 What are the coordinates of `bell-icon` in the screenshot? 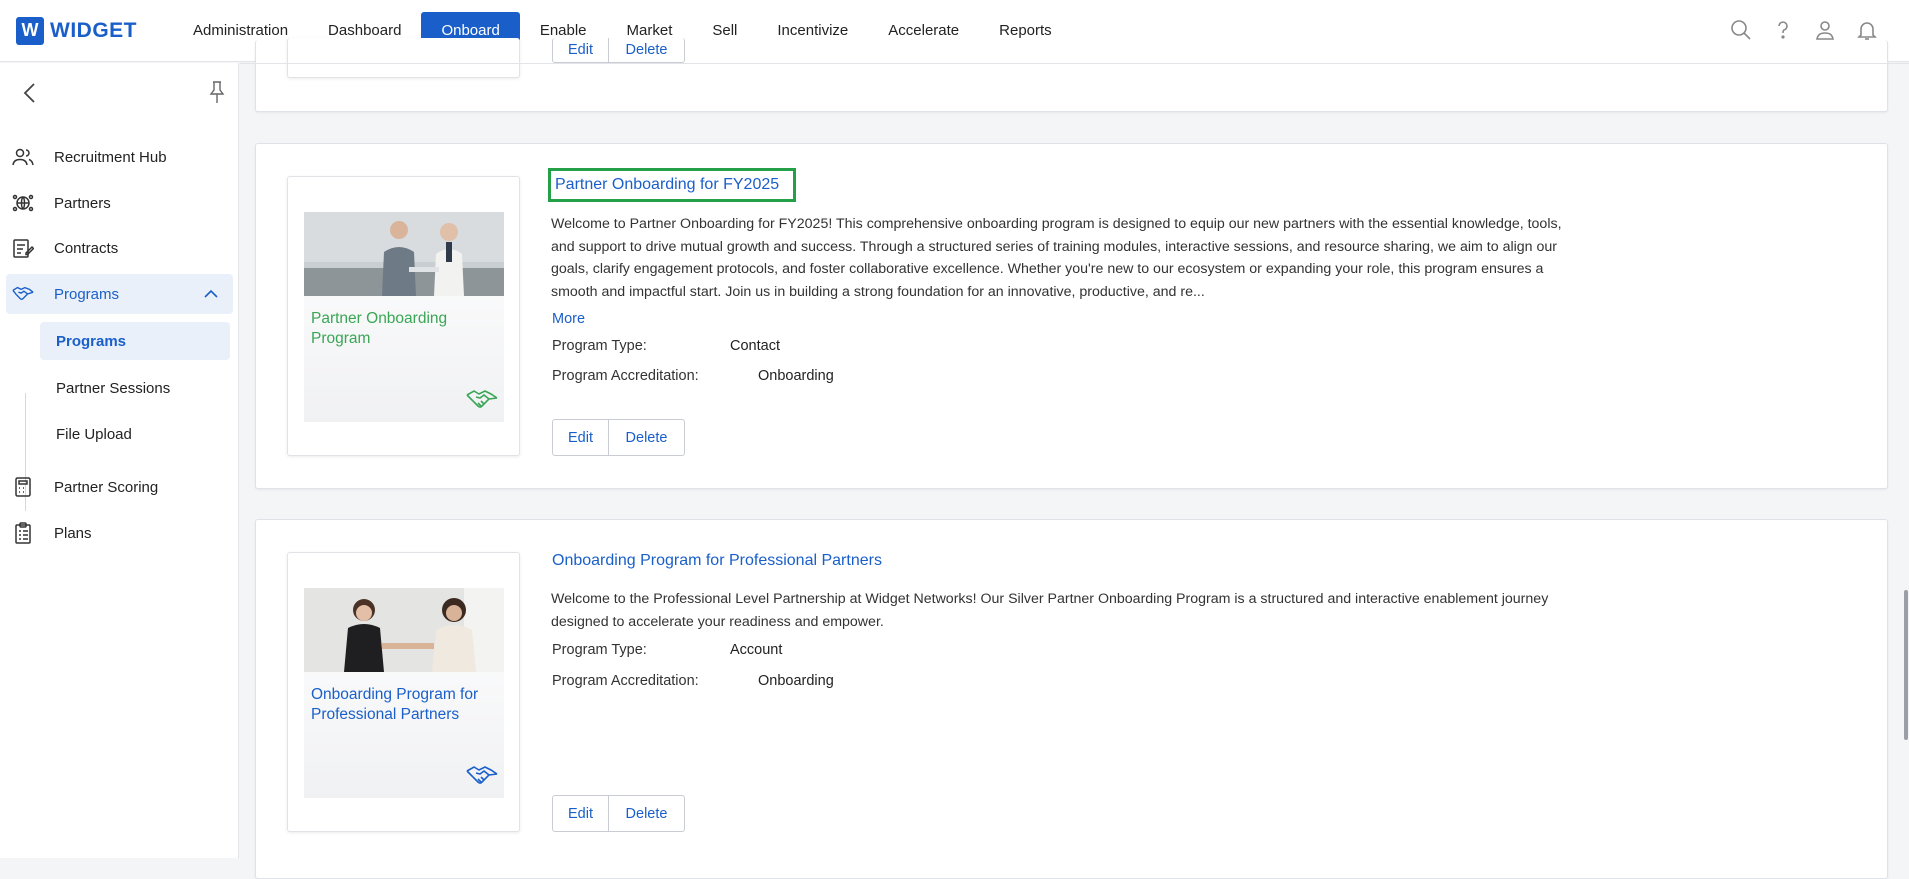 It's located at (1867, 30).